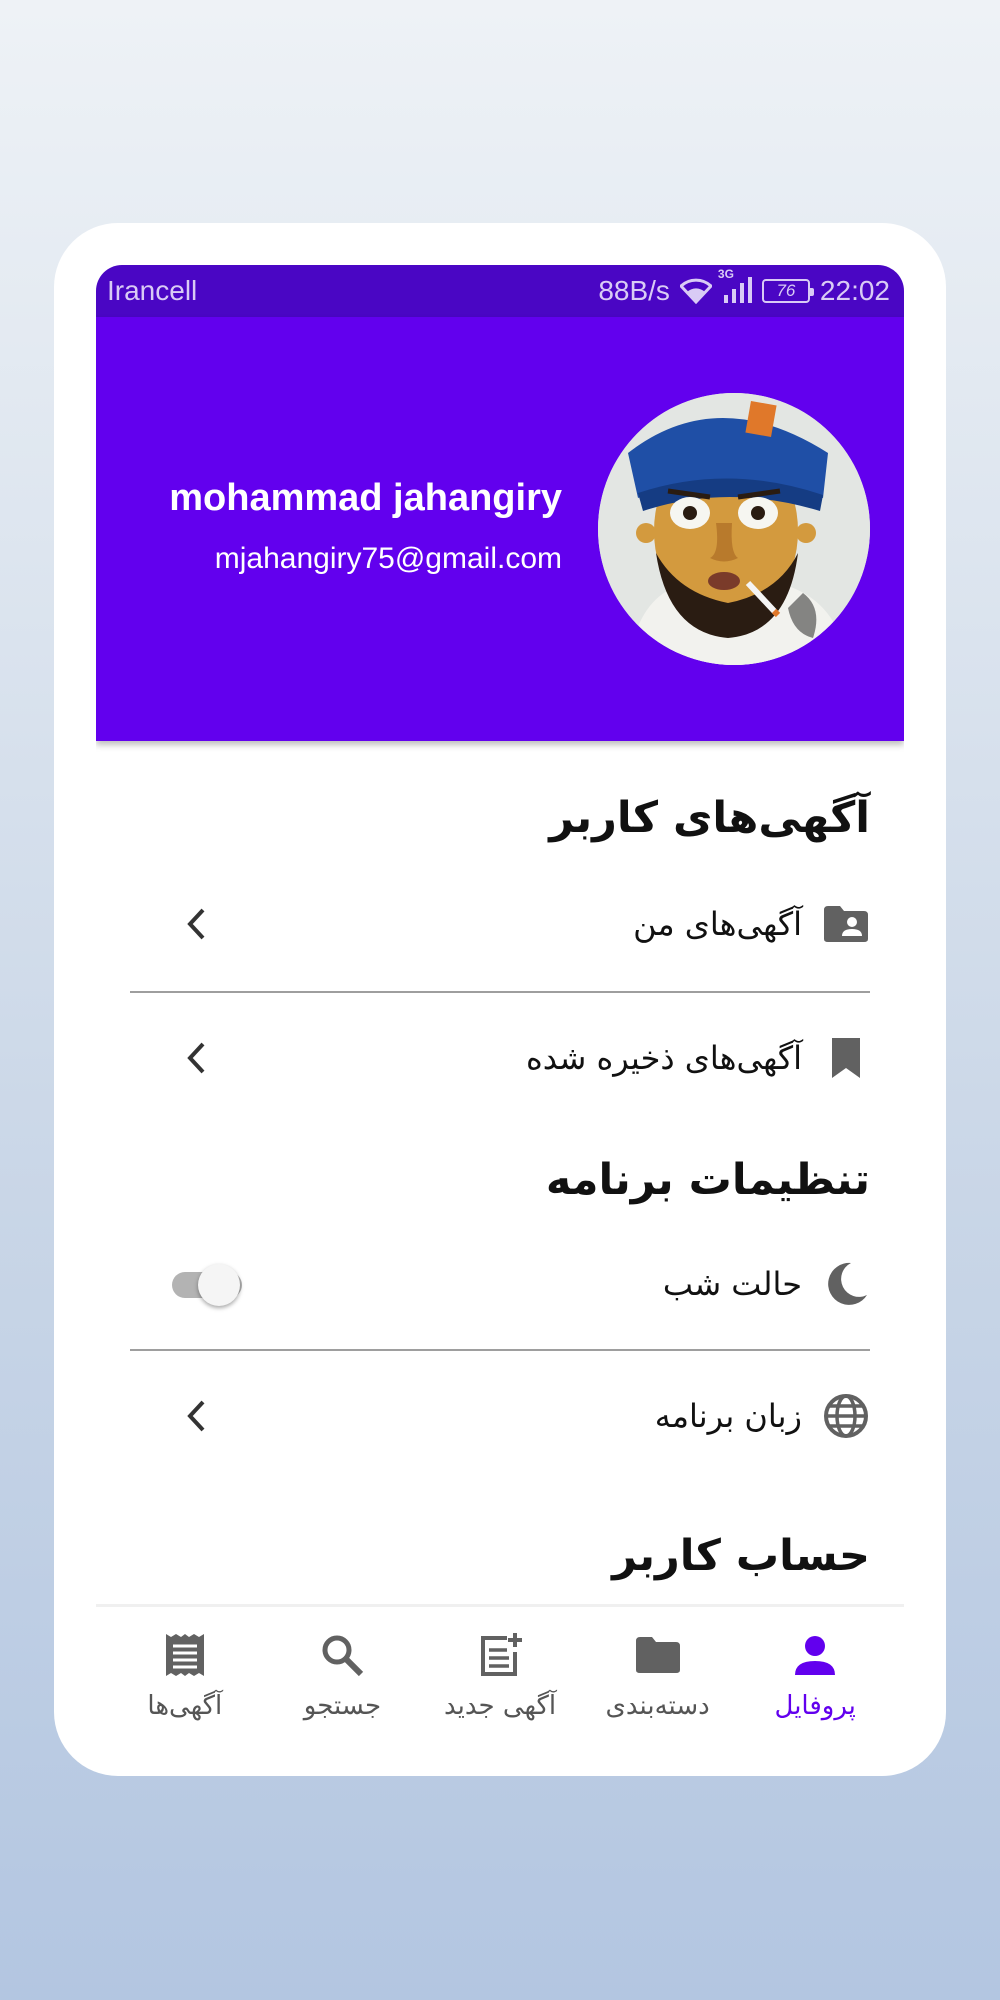 This screenshot has height=2000, width=1000. Describe the element at coordinates (695, 291) in the screenshot. I see `wifi-icon` at that location.